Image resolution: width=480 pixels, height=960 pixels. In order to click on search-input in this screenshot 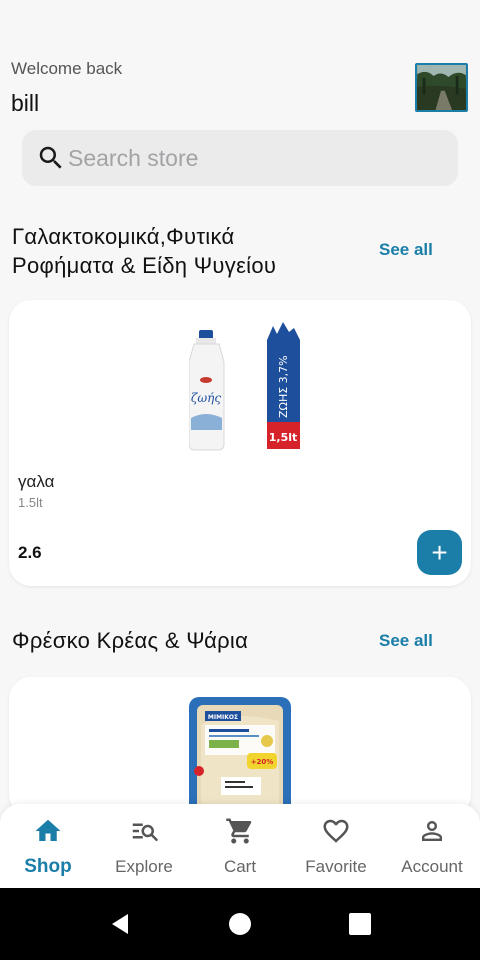, I will do `click(258, 158)`.